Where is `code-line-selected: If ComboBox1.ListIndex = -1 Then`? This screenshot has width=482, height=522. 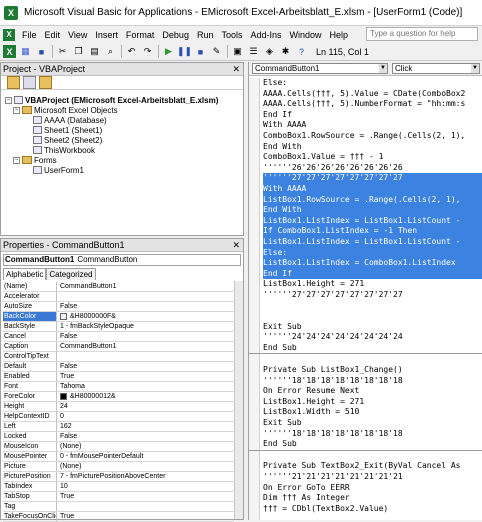
code-line-selected: If ComboBox1.ListIndex = -1 Then is located at coordinates (372, 231).